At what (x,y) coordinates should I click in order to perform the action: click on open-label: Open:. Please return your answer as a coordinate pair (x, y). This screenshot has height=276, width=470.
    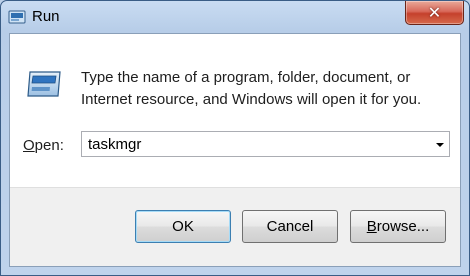
    Looking at the image, I should click on (43, 145).